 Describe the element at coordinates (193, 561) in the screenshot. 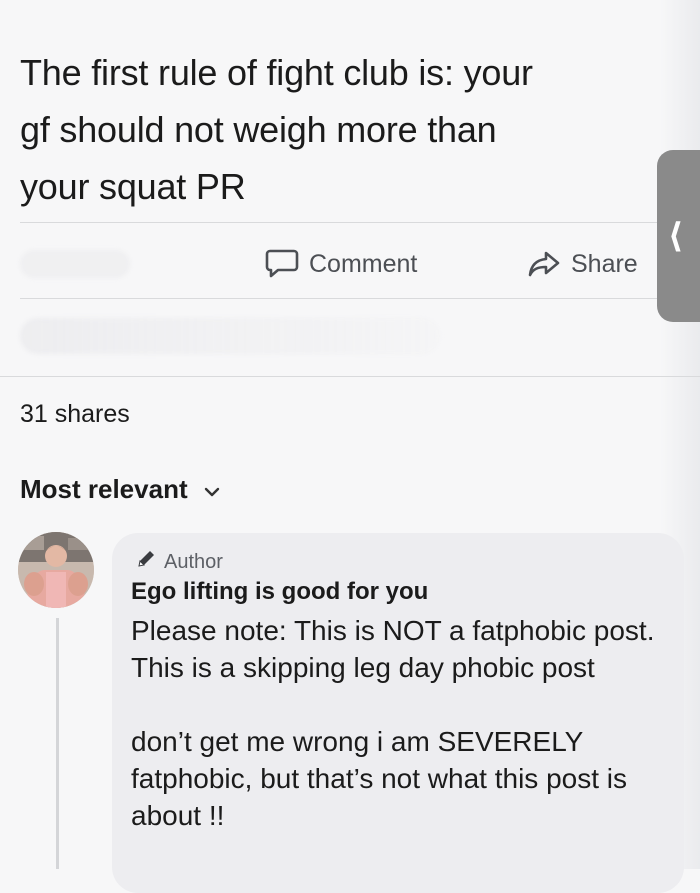

I see `author-badge-label: Author` at that location.